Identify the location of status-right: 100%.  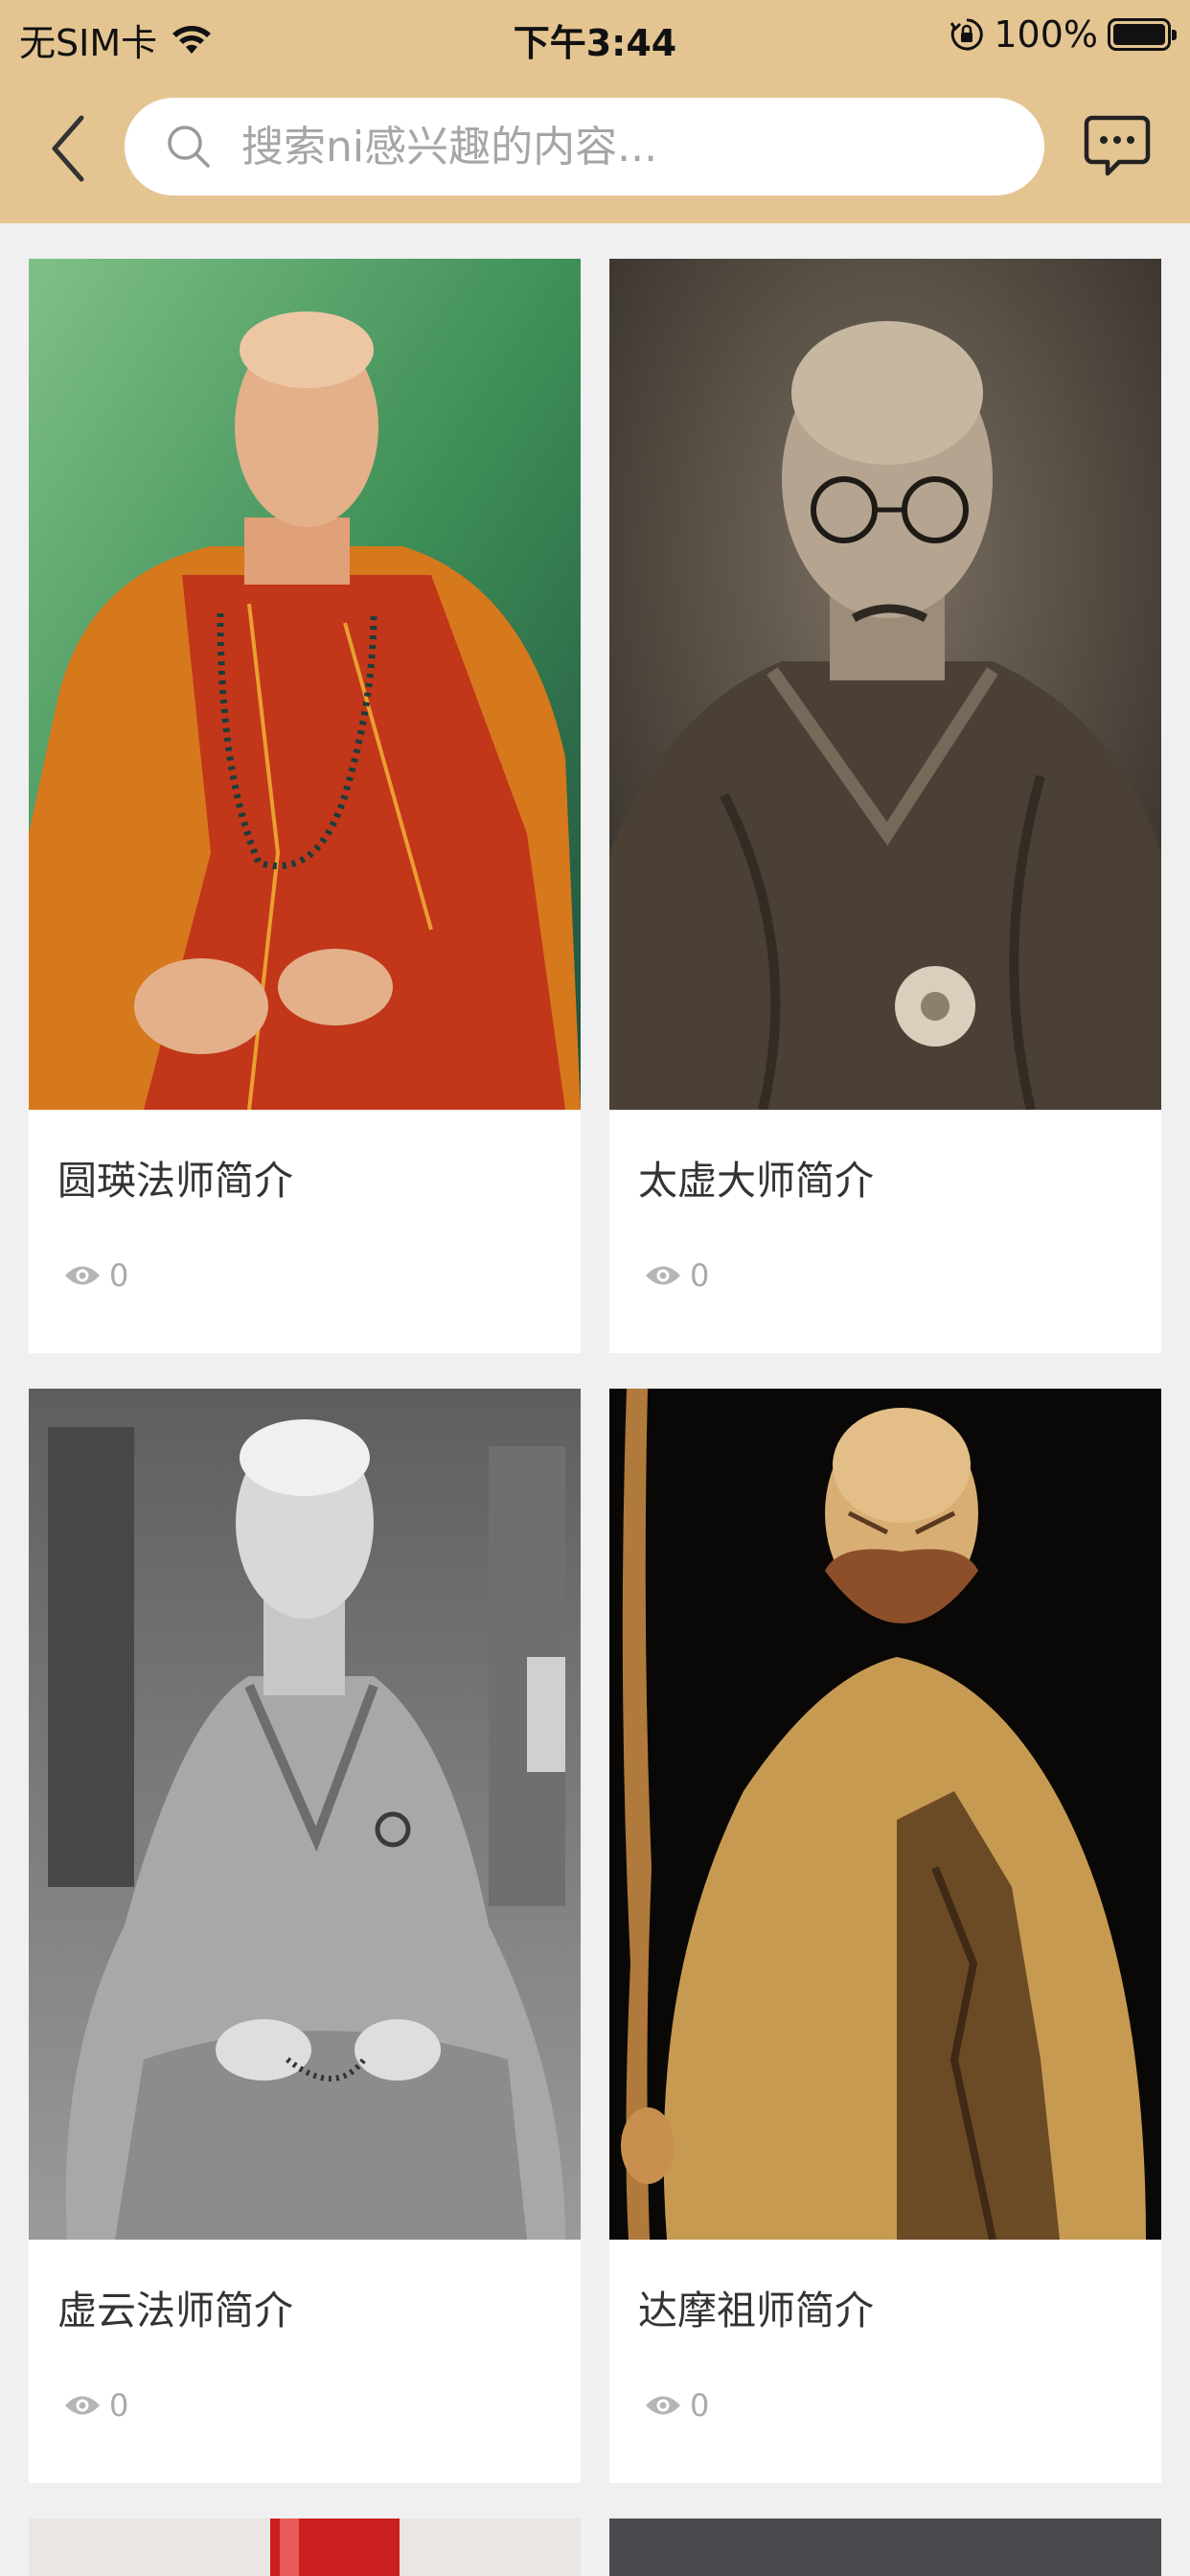
(1064, 34).